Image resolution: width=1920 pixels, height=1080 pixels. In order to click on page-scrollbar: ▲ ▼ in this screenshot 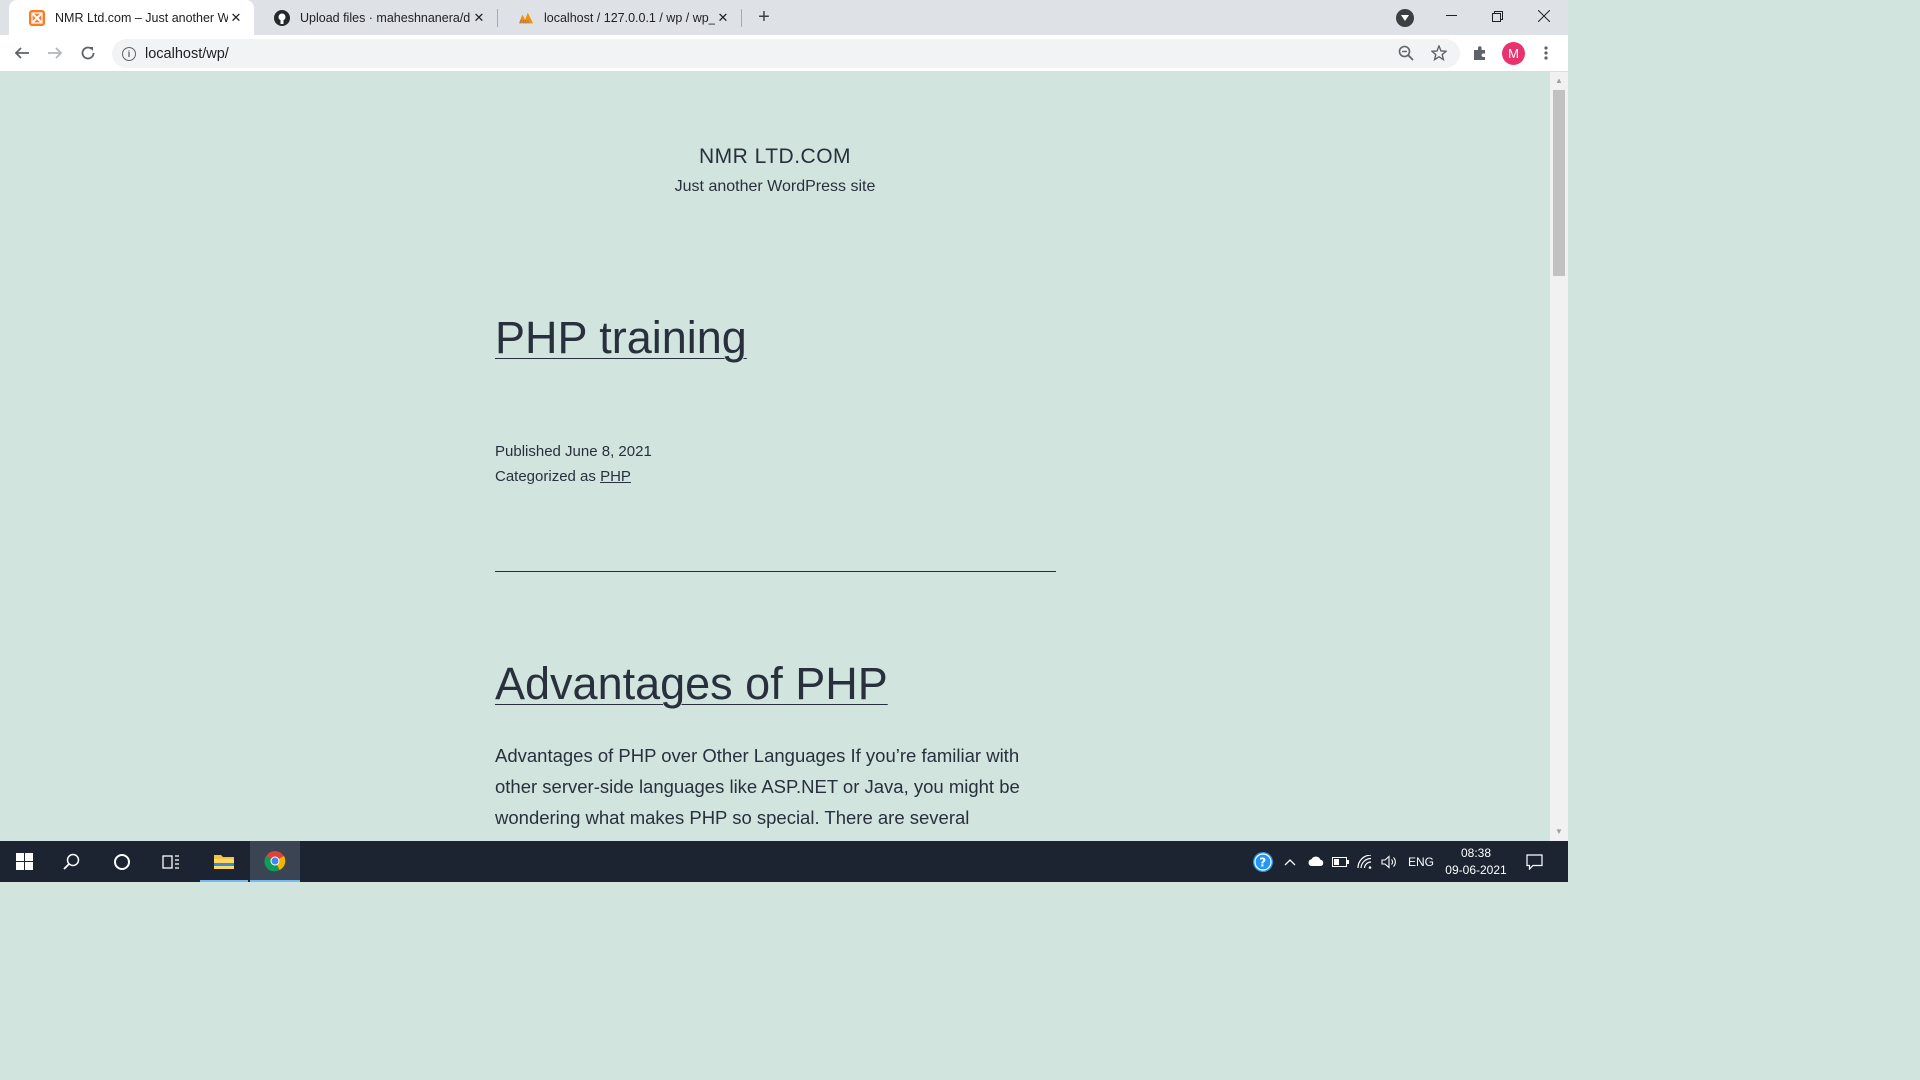, I will do `click(1559, 456)`.